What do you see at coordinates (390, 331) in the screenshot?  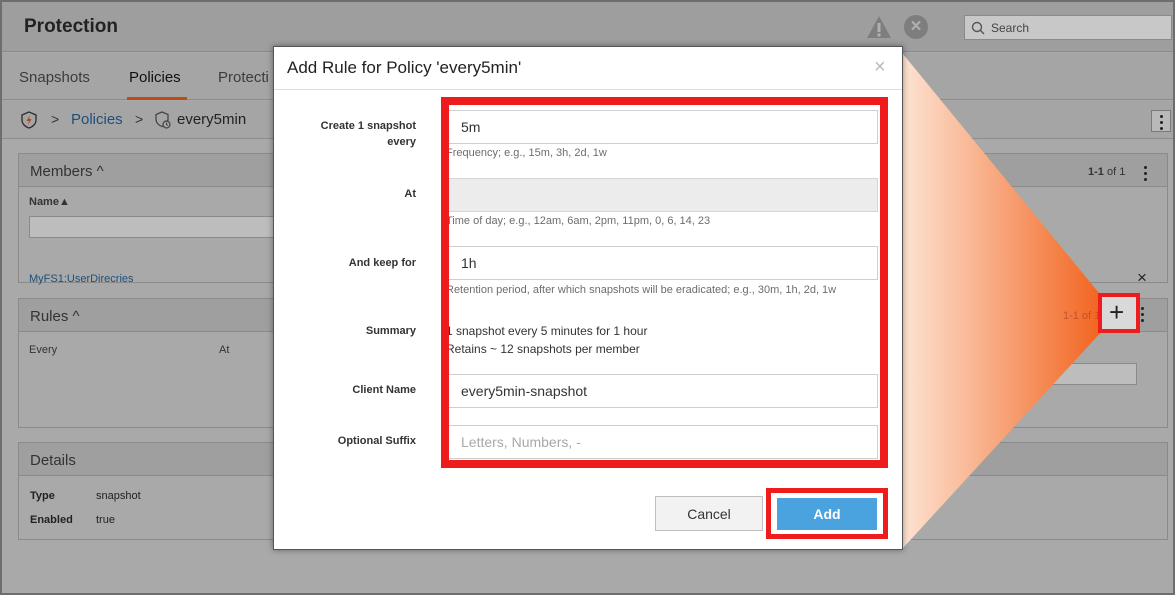 I see `summary-label: Summary` at bounding box center [390, 331].